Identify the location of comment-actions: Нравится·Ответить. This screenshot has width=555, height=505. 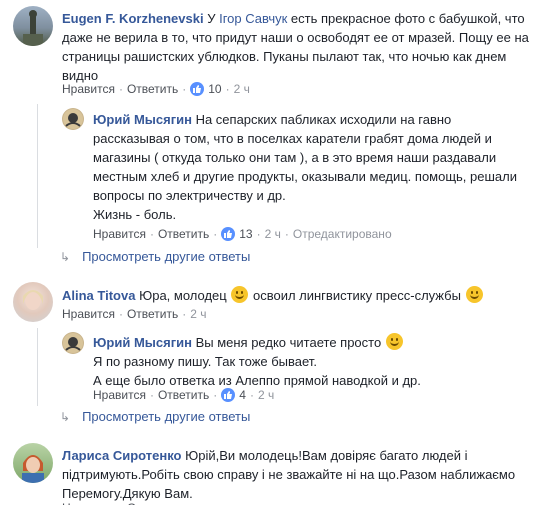
(120, 502).